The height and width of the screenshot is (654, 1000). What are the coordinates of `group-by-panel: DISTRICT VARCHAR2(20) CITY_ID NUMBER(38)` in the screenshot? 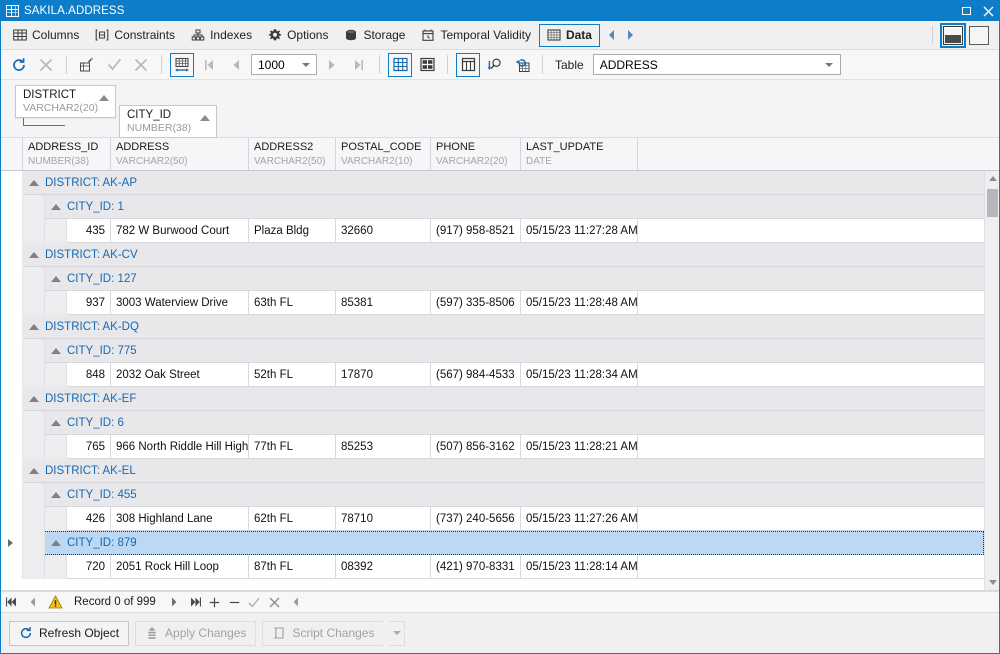 It's located at (500, 109).